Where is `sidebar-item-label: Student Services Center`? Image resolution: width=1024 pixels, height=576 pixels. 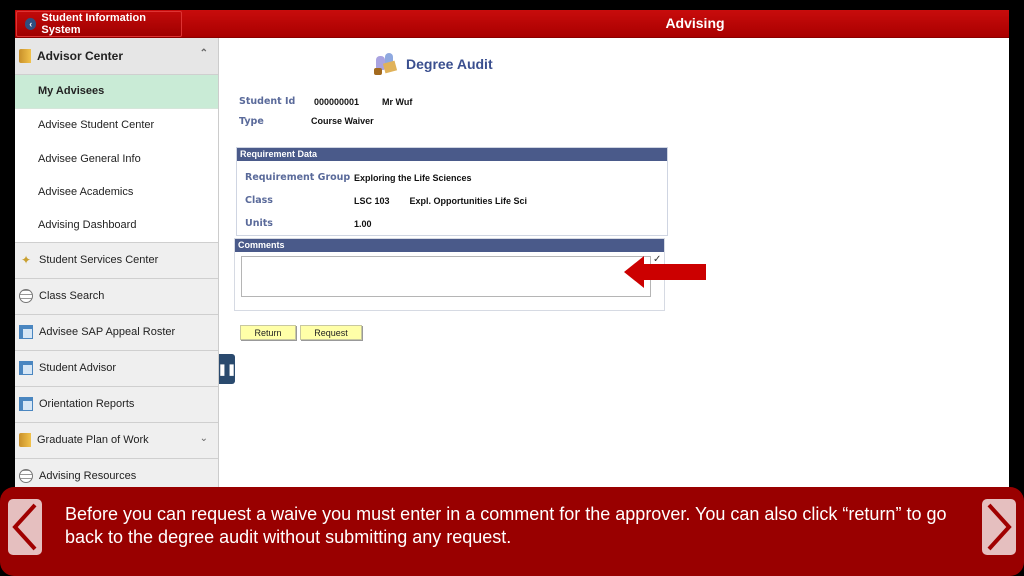 sidebar-item-label: Student Services Center is located at coordinates (99, 260).